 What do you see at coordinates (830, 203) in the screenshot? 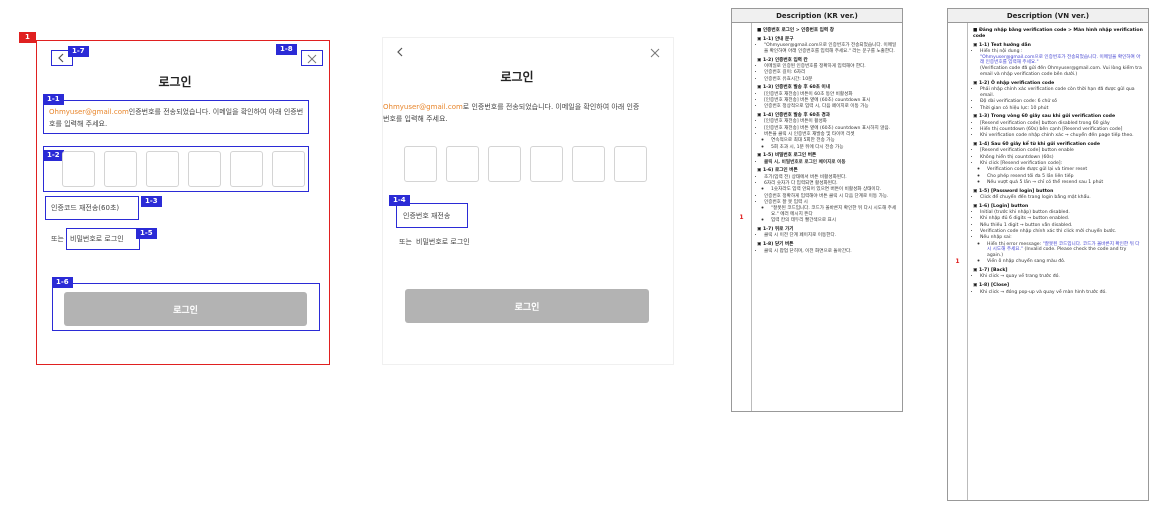
I see `list-item: 인증번호 잘 못 입력 시` at bounding box center [830, 203].